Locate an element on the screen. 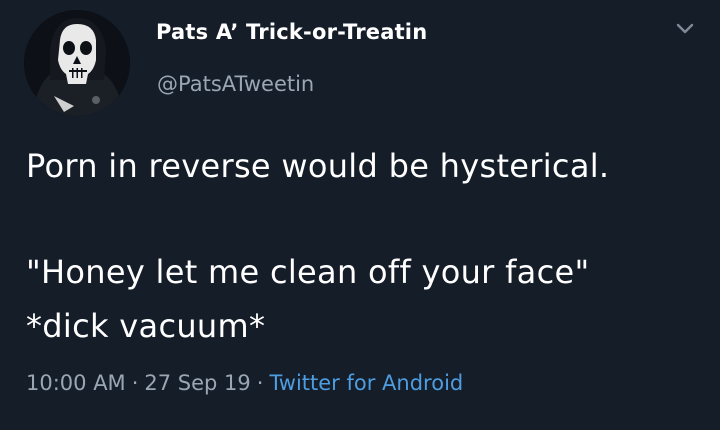 The width and height of the screenshot is (720, 430). tweet-text-line: *dick vacuum* is located at coordinates (146, 326).